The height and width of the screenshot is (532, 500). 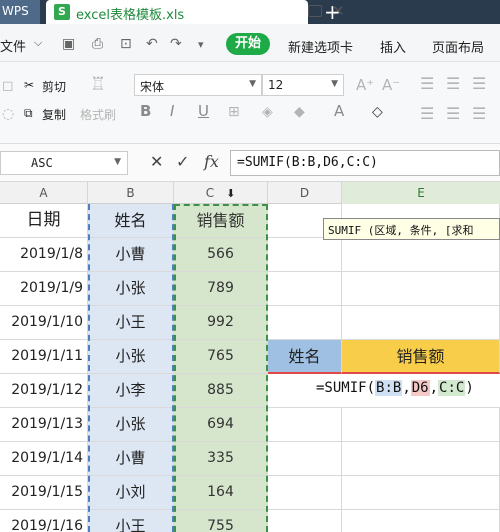 What do you see at coordinates (393, 46) in the screenshot?
I see `tab-insert: 插入` at bounding box center [393, 46].